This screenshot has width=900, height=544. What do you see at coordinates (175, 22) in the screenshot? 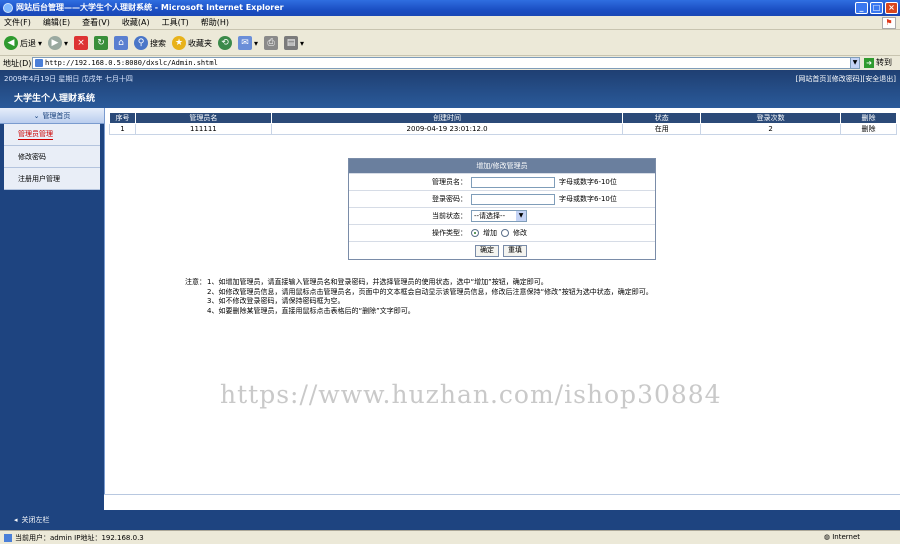
I see `menu-tools: 工具(T)` at bounding box center [175, 22].